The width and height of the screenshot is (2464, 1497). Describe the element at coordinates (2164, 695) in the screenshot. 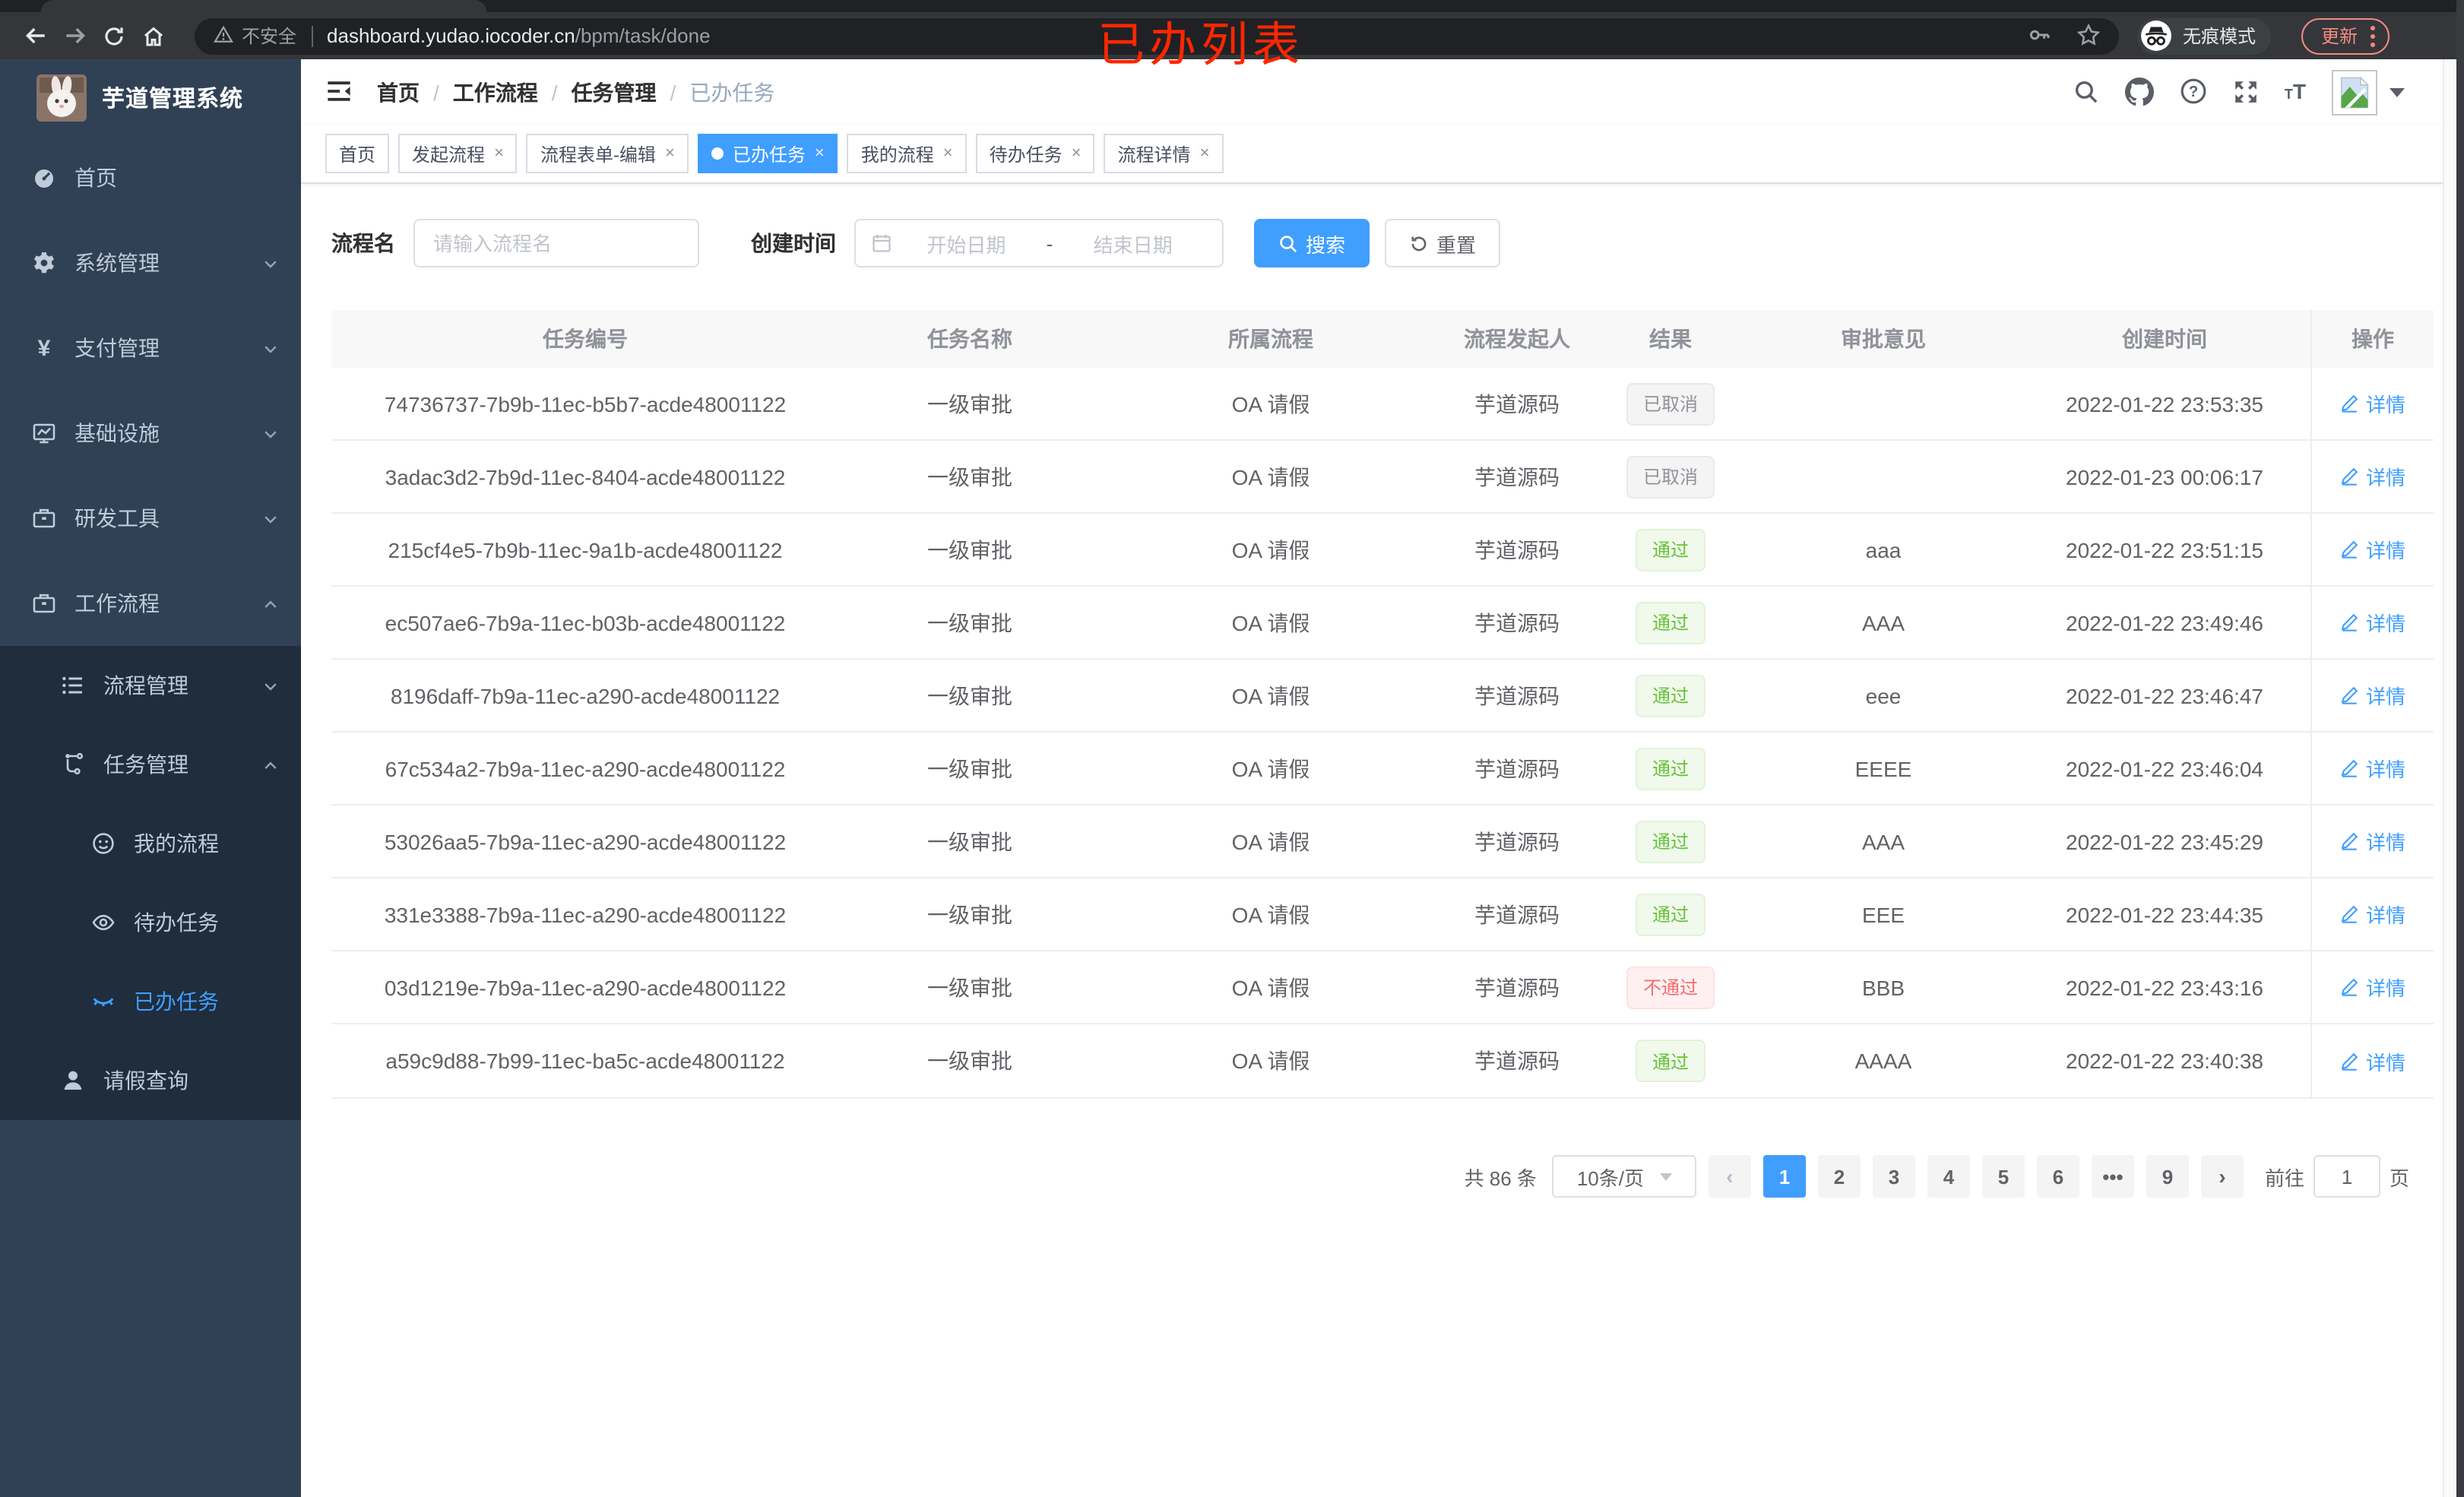

I see `created-time-cell: 2022-01-22 23:46:47` at that location.